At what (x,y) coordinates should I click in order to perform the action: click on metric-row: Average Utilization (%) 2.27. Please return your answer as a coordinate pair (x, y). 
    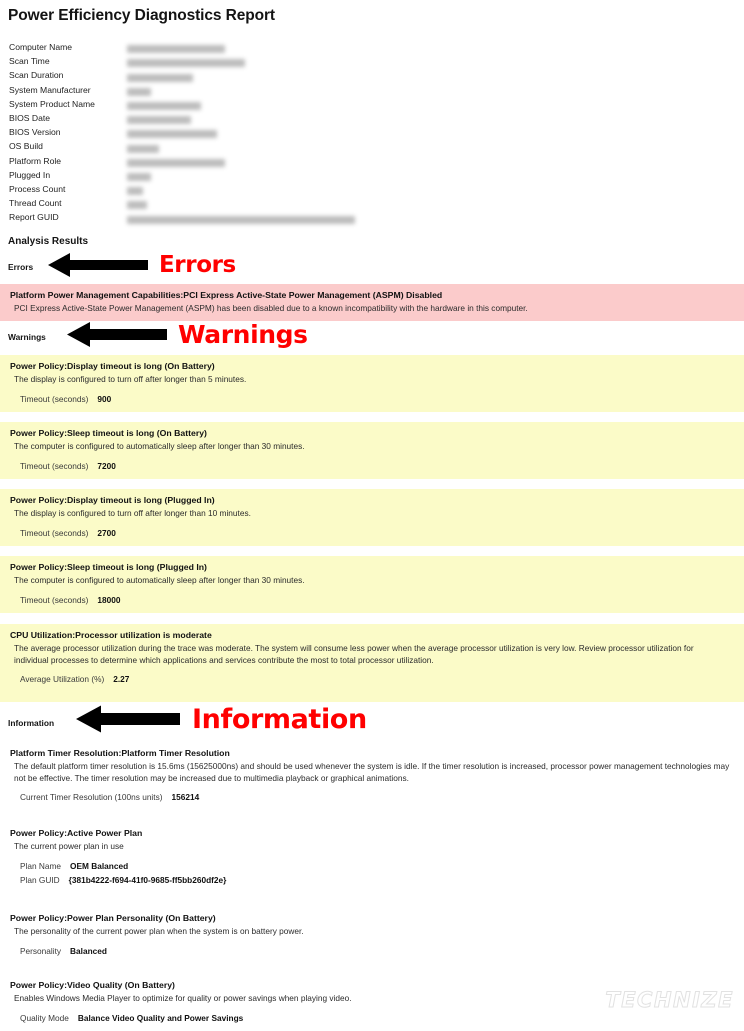
    Looking at the image, I should click on (382, 679).